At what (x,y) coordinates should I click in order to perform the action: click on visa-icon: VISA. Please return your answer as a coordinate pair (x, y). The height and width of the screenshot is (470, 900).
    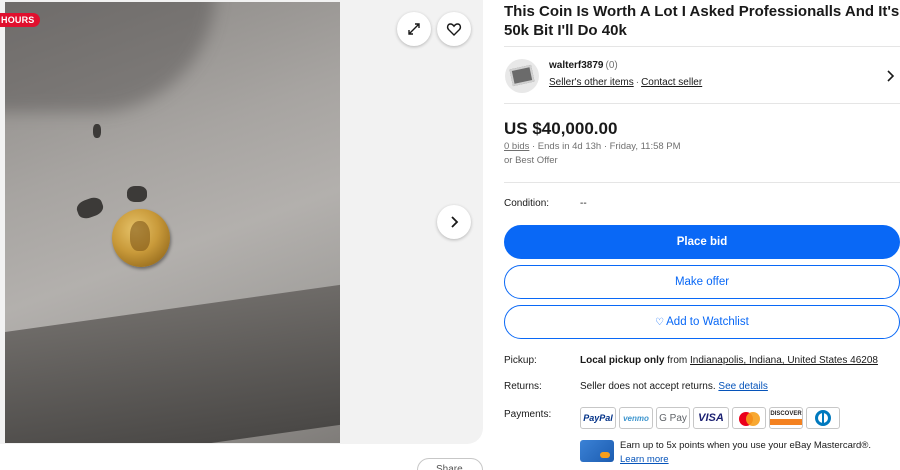
    Looking at the image, I should click on (711, 418).